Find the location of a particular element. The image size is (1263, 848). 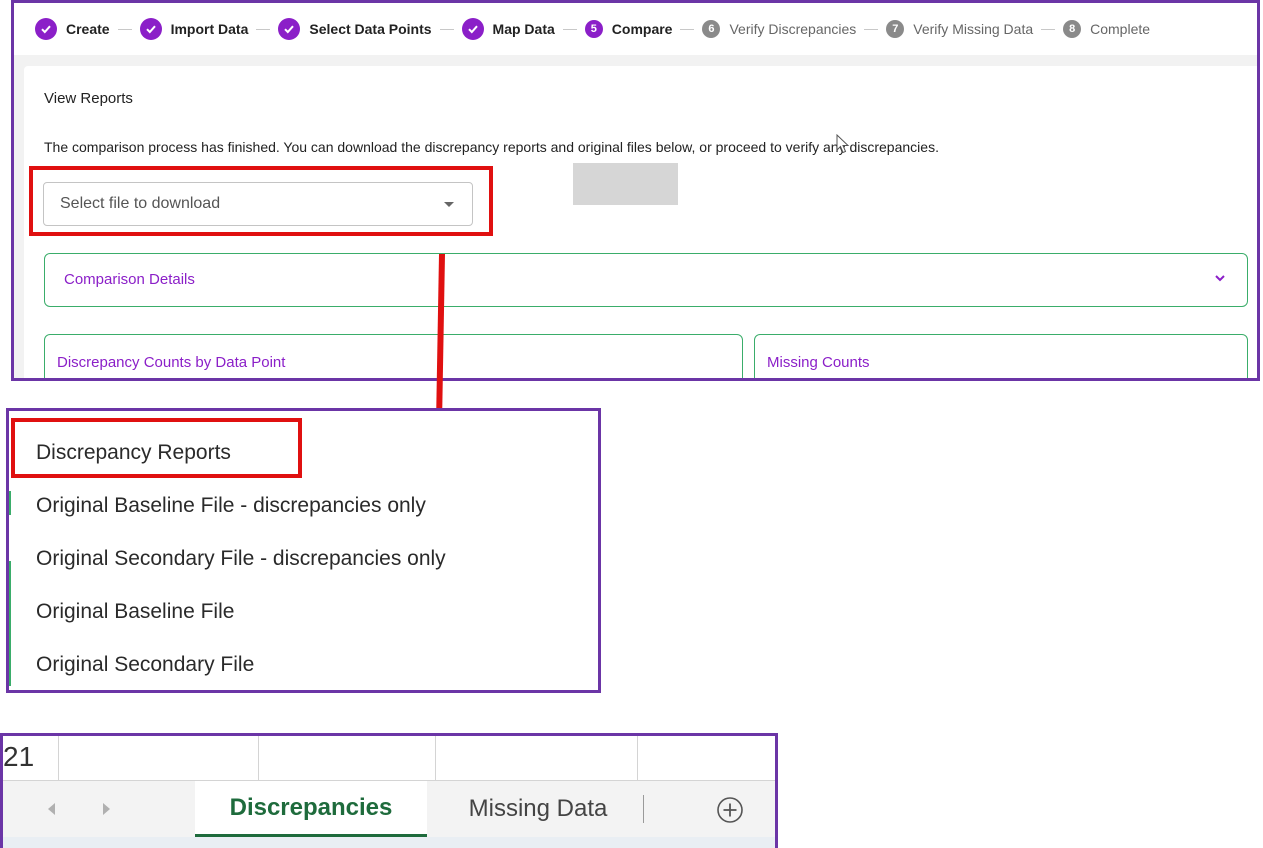

sheet-tab-missing-data: Missing Data is located at coordinates (538, 809).